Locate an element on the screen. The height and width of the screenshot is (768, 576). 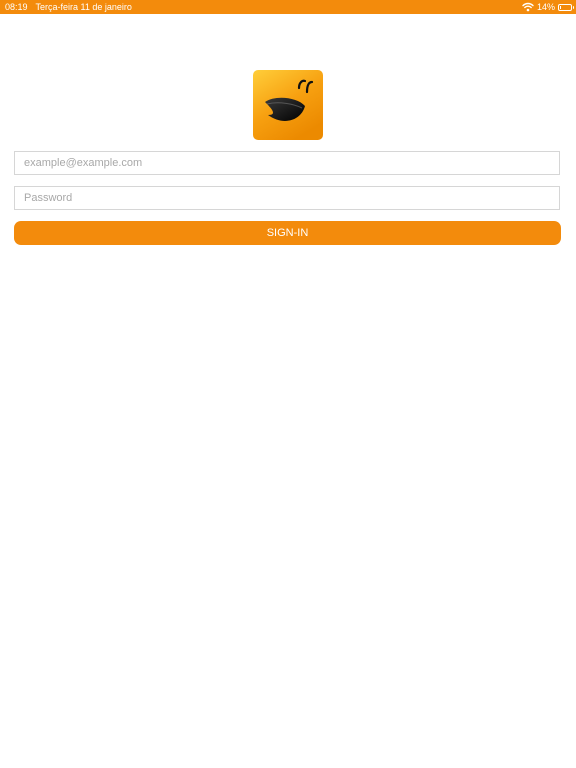
battery-icon is located at coordinates (566, 7).